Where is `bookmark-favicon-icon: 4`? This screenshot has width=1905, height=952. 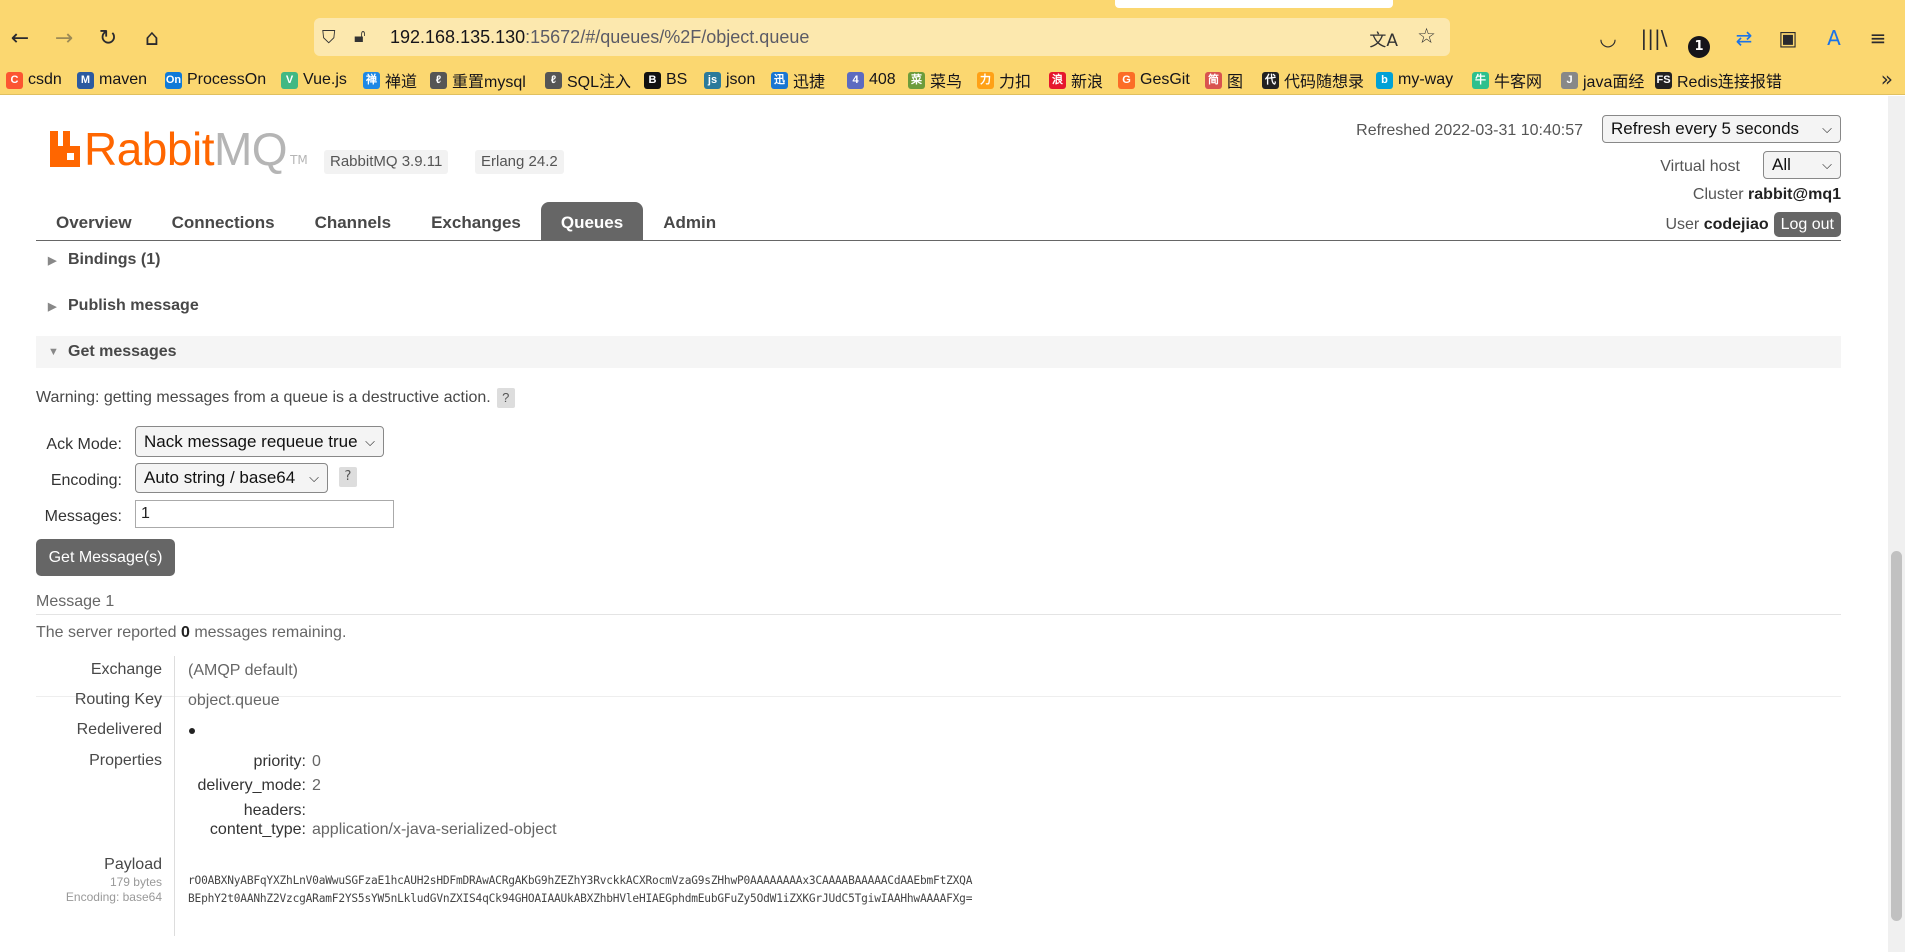 bookmark-favicon-icon: 4 is located at coordinates (855, 80).